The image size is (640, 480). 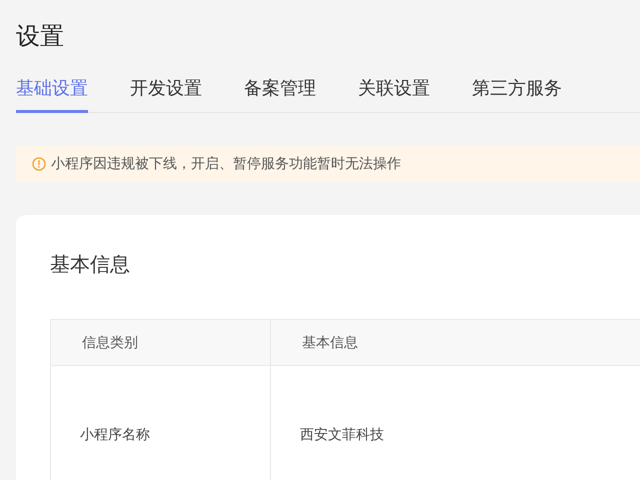 What do you see at coordinates (455, 343) in the screenshot?
I see `column-header: 基本信息` at bounding box center [455, 343].